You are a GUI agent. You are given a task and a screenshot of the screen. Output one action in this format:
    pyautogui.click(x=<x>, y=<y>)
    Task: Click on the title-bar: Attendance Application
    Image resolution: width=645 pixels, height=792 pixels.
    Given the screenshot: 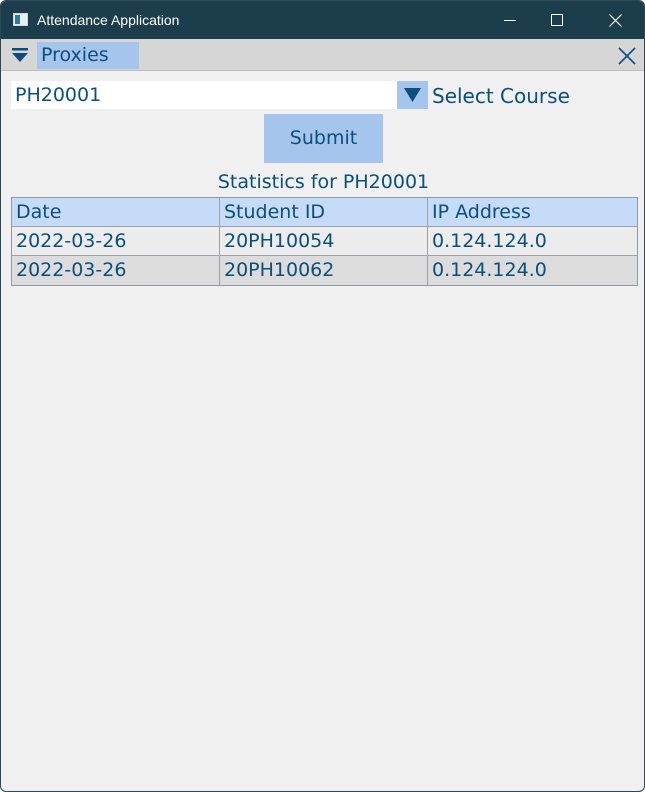 What is the action you would take?
    pyautogui.click(x=322, y=20)
    